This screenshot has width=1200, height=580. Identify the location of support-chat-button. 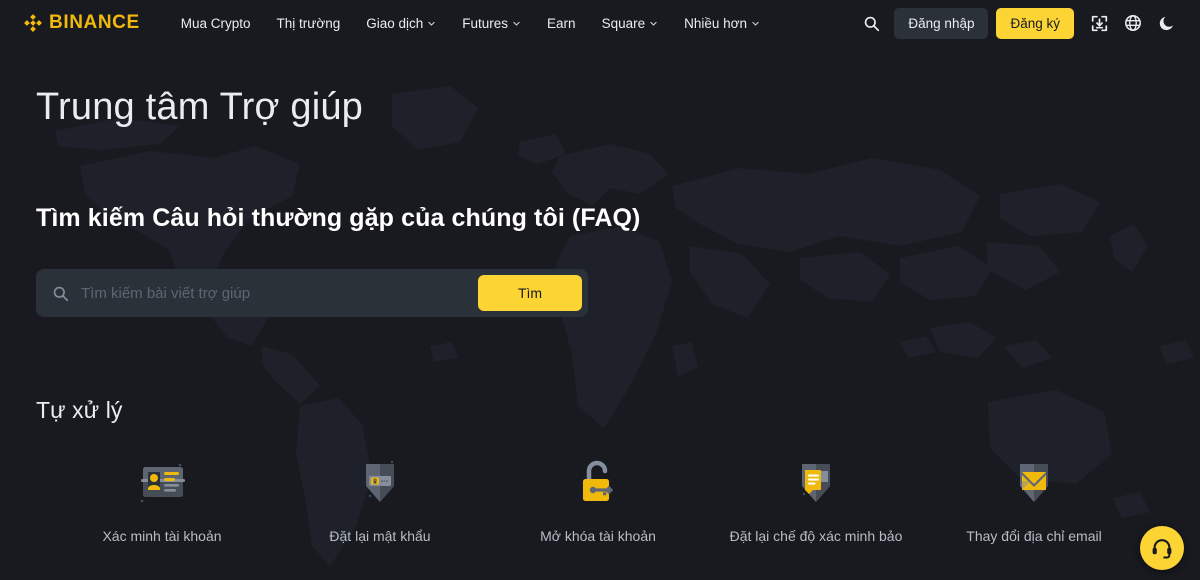
(1162, 548).